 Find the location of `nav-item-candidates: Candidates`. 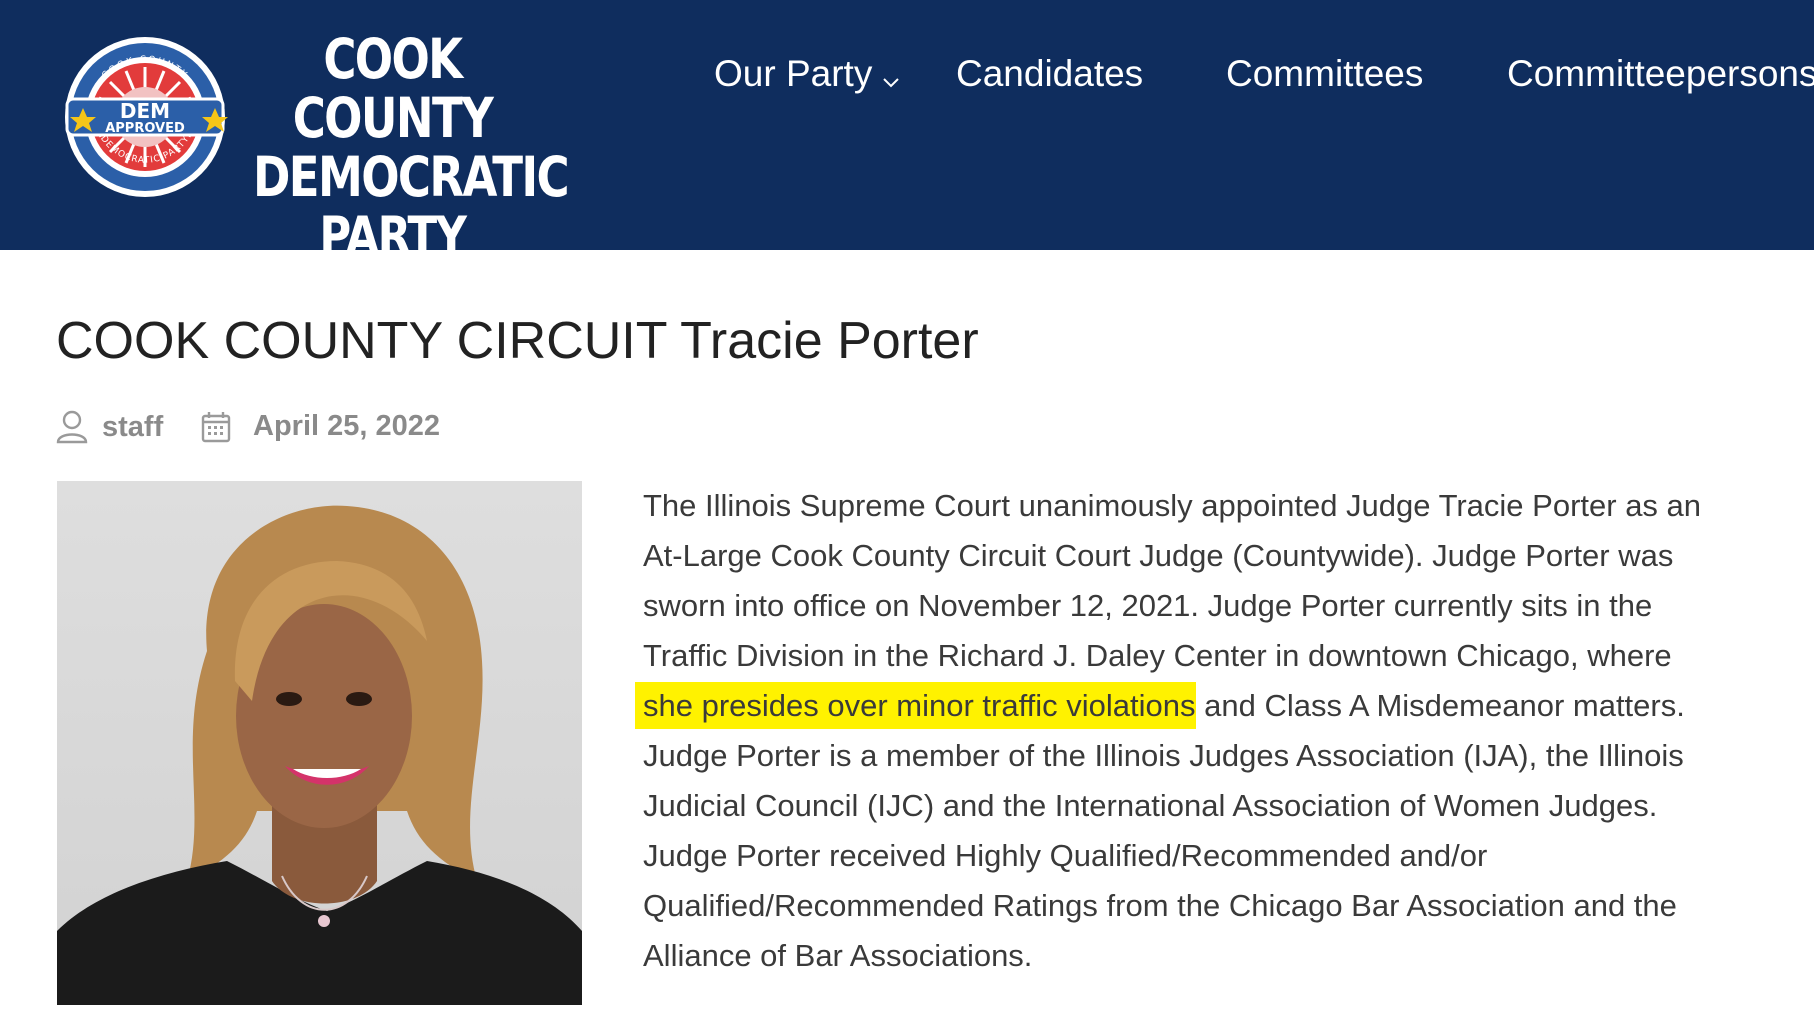

nav-item-candidates: Candidates is located at coordinates (1049, 74).